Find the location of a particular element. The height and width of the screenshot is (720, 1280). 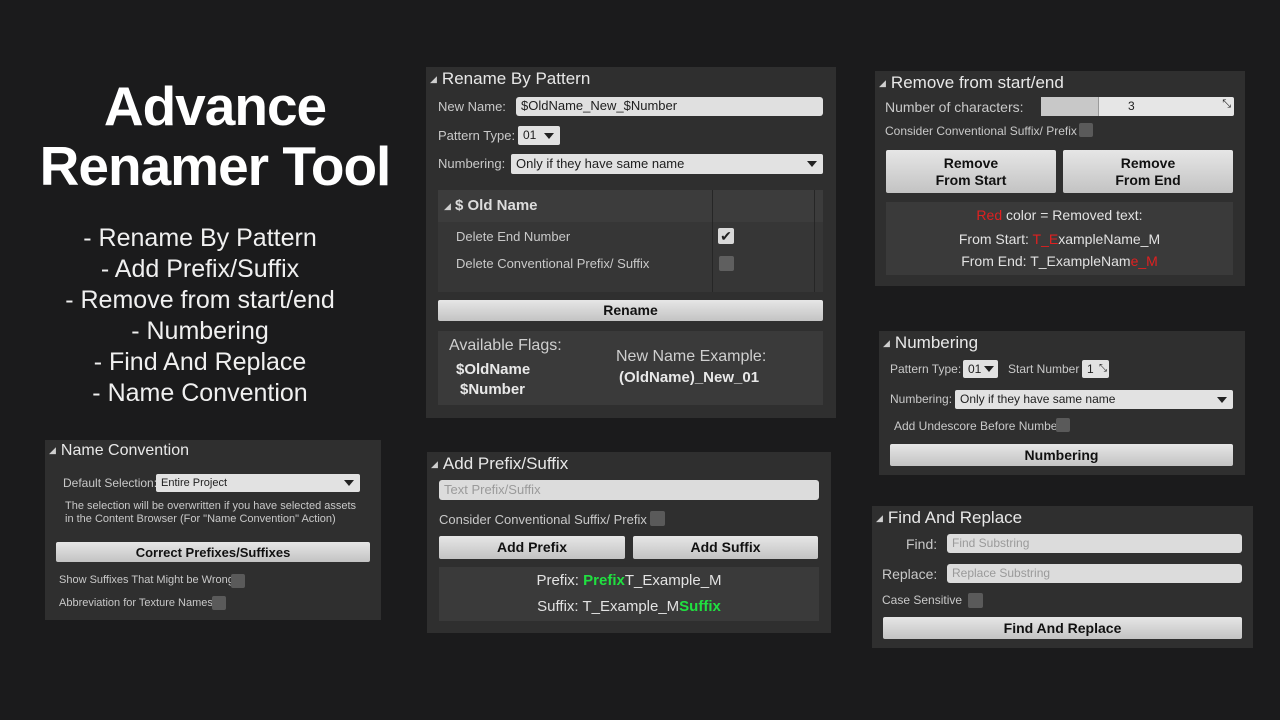

add-suffix-button: Add Suffix is located at coordinates (725, 547).